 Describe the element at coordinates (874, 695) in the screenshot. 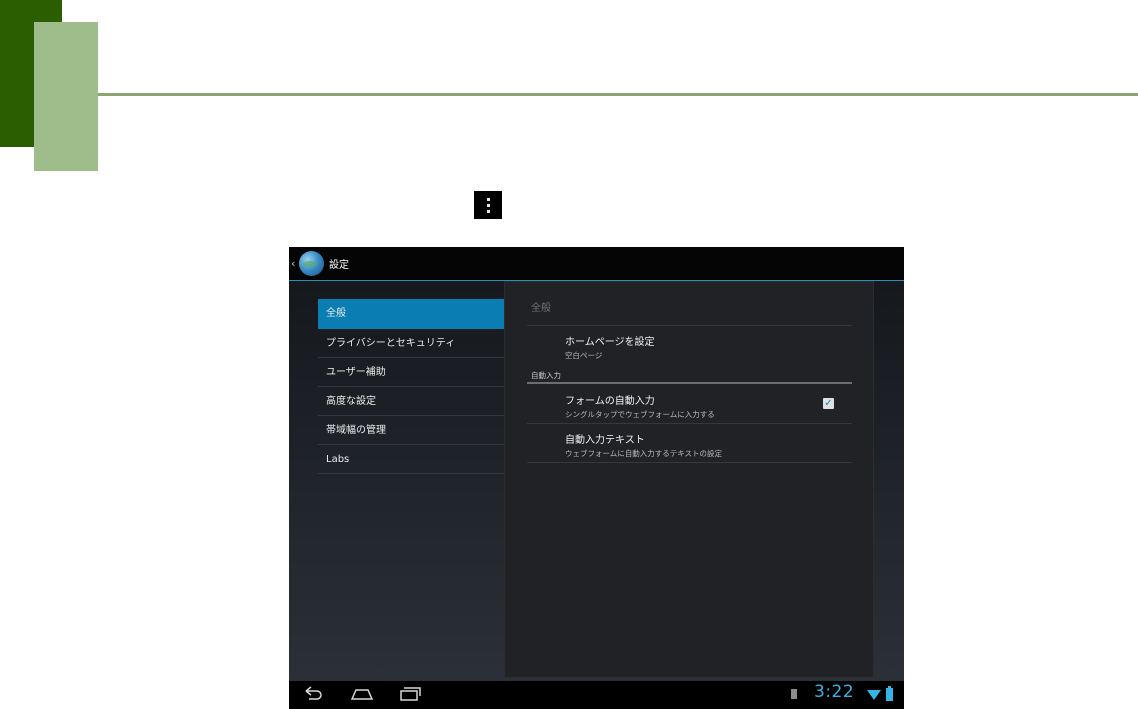

I see `wifi-icon` at that location.